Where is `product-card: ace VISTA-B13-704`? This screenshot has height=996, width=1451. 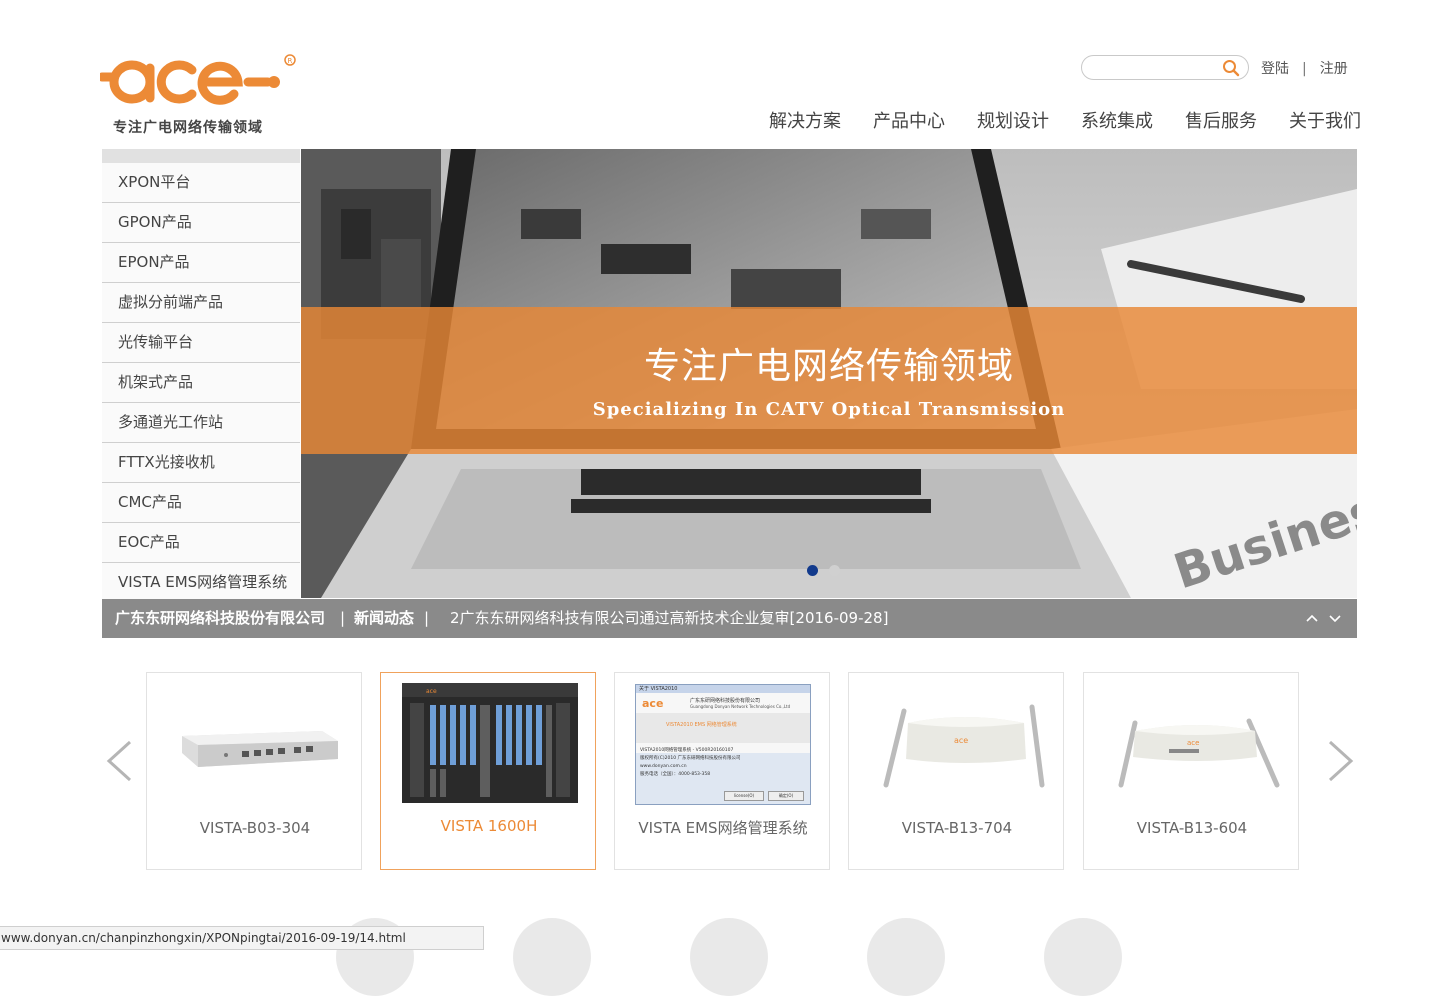
product-card: ace VISTA-B13-704 is located at coordinates (956, 771).